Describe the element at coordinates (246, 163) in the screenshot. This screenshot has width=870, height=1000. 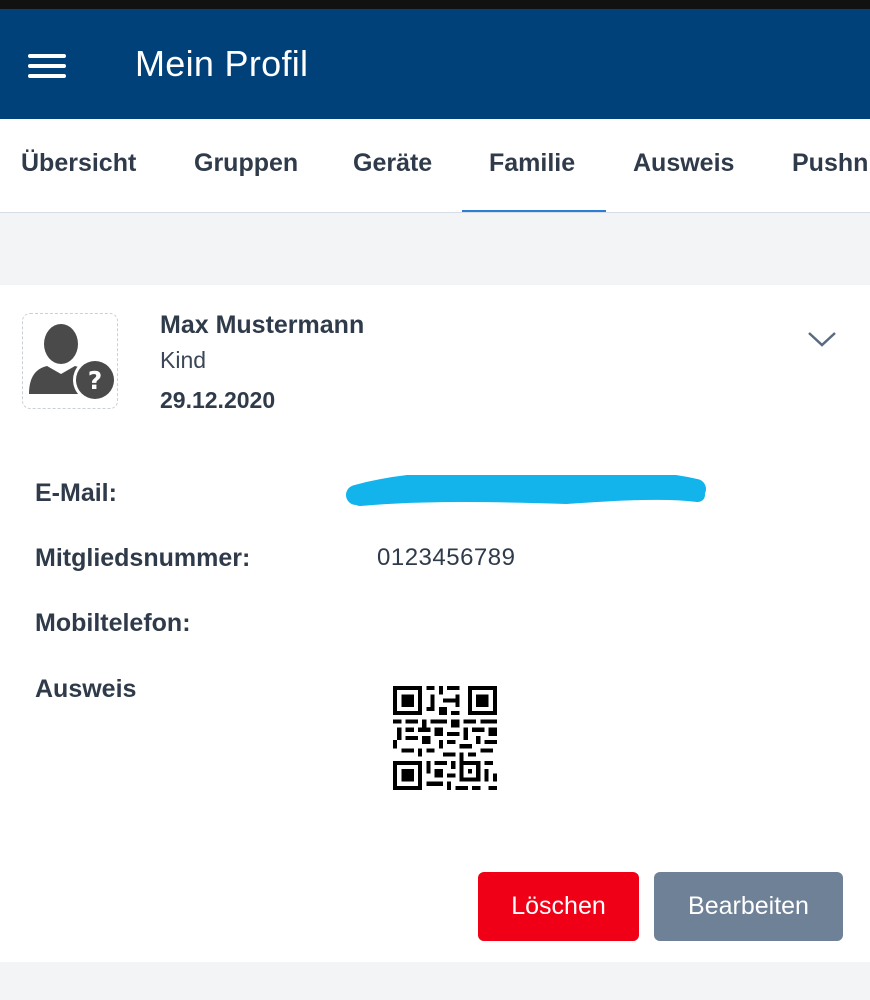
I see `tab-gruppen: Gruppen` at that location.